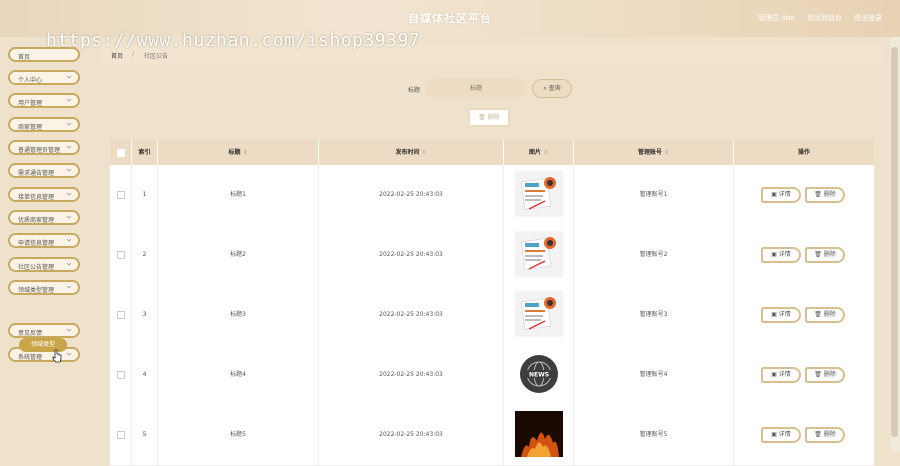  I want to click on header-account: 管理账号 ⇕, so click(654, 152).